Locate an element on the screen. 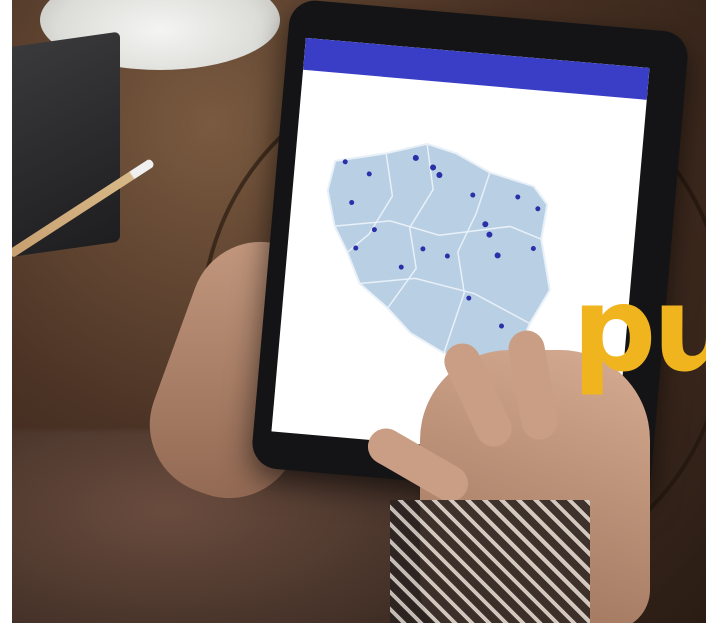 The height and width of the screenshot is (623, 706). finger is located at coordinates (478, 395).